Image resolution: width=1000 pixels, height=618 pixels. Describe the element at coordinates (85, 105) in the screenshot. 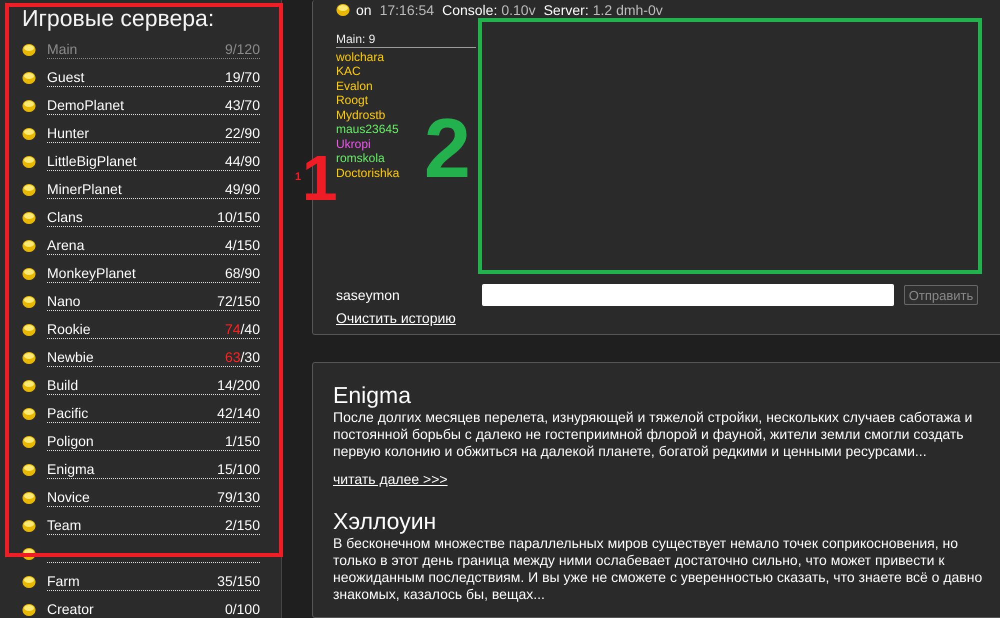

I see `server-name: DemoPlanet` at that location.